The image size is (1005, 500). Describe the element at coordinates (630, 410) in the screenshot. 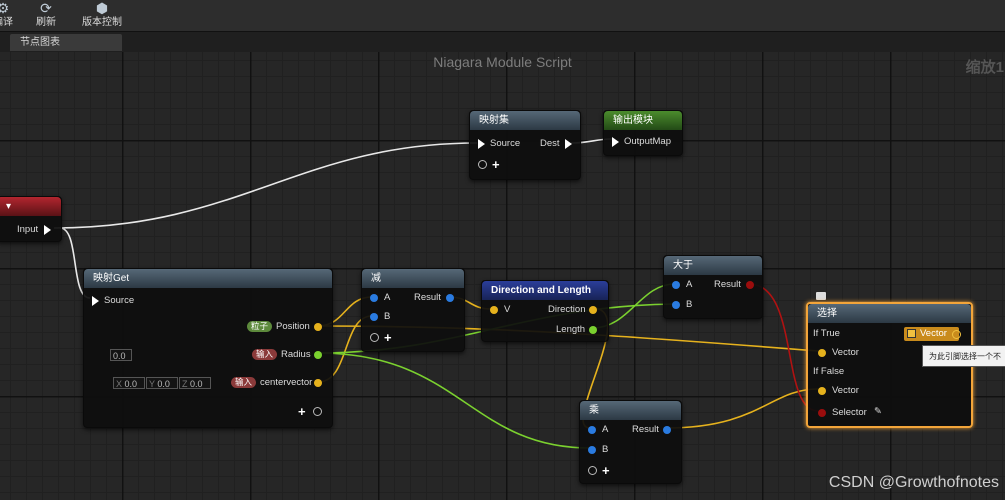

I see `multiply-header: 乘` at that location.